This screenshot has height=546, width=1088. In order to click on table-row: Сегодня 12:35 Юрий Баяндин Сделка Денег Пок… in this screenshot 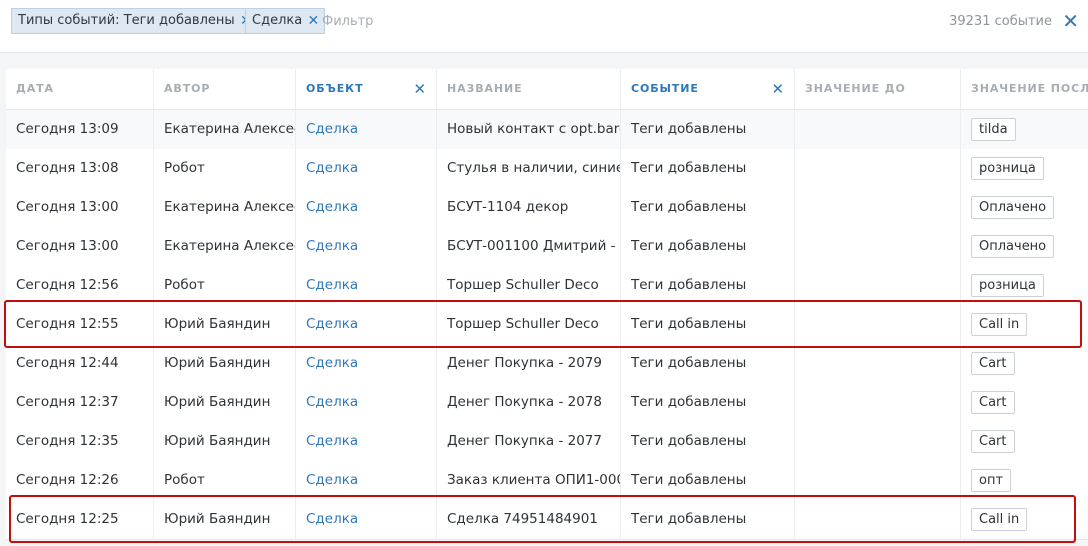, I will do `click(547, 442)`.